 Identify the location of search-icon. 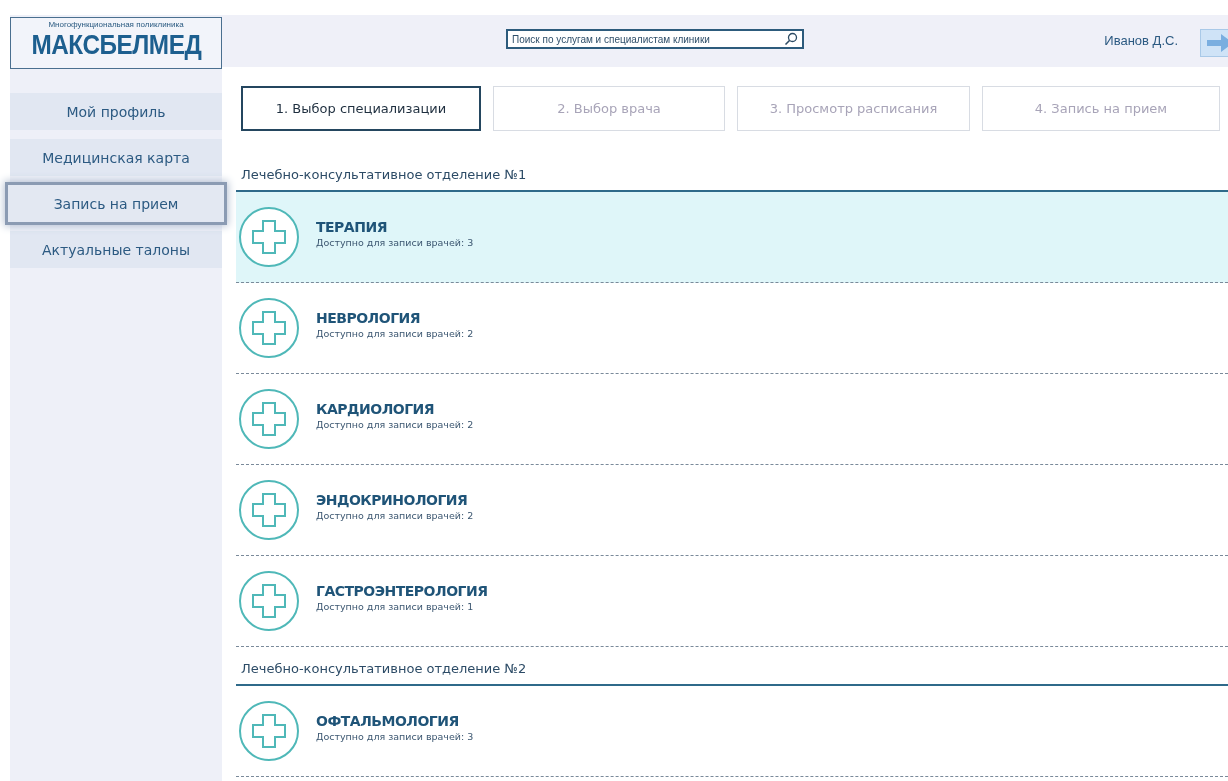
(791, 39).